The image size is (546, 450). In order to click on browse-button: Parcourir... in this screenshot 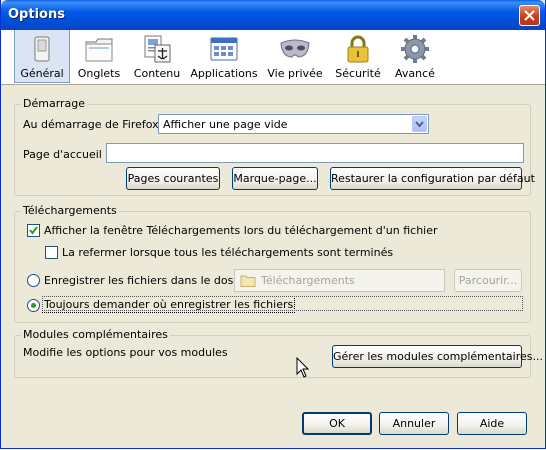, I will do `click(488, 280)`.